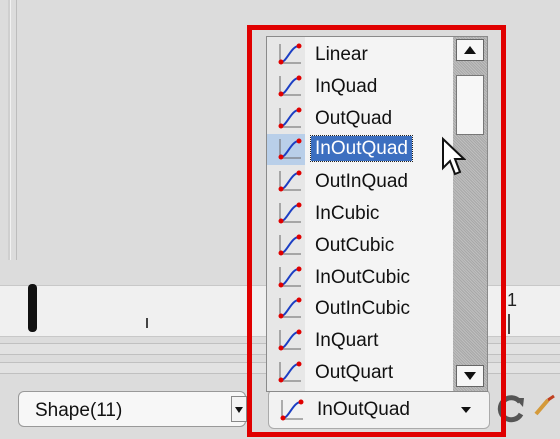 The image size is (560, 439). Describe the element at coordinates (545, 407) in the screenshot. I see `brush-icon` at that location.